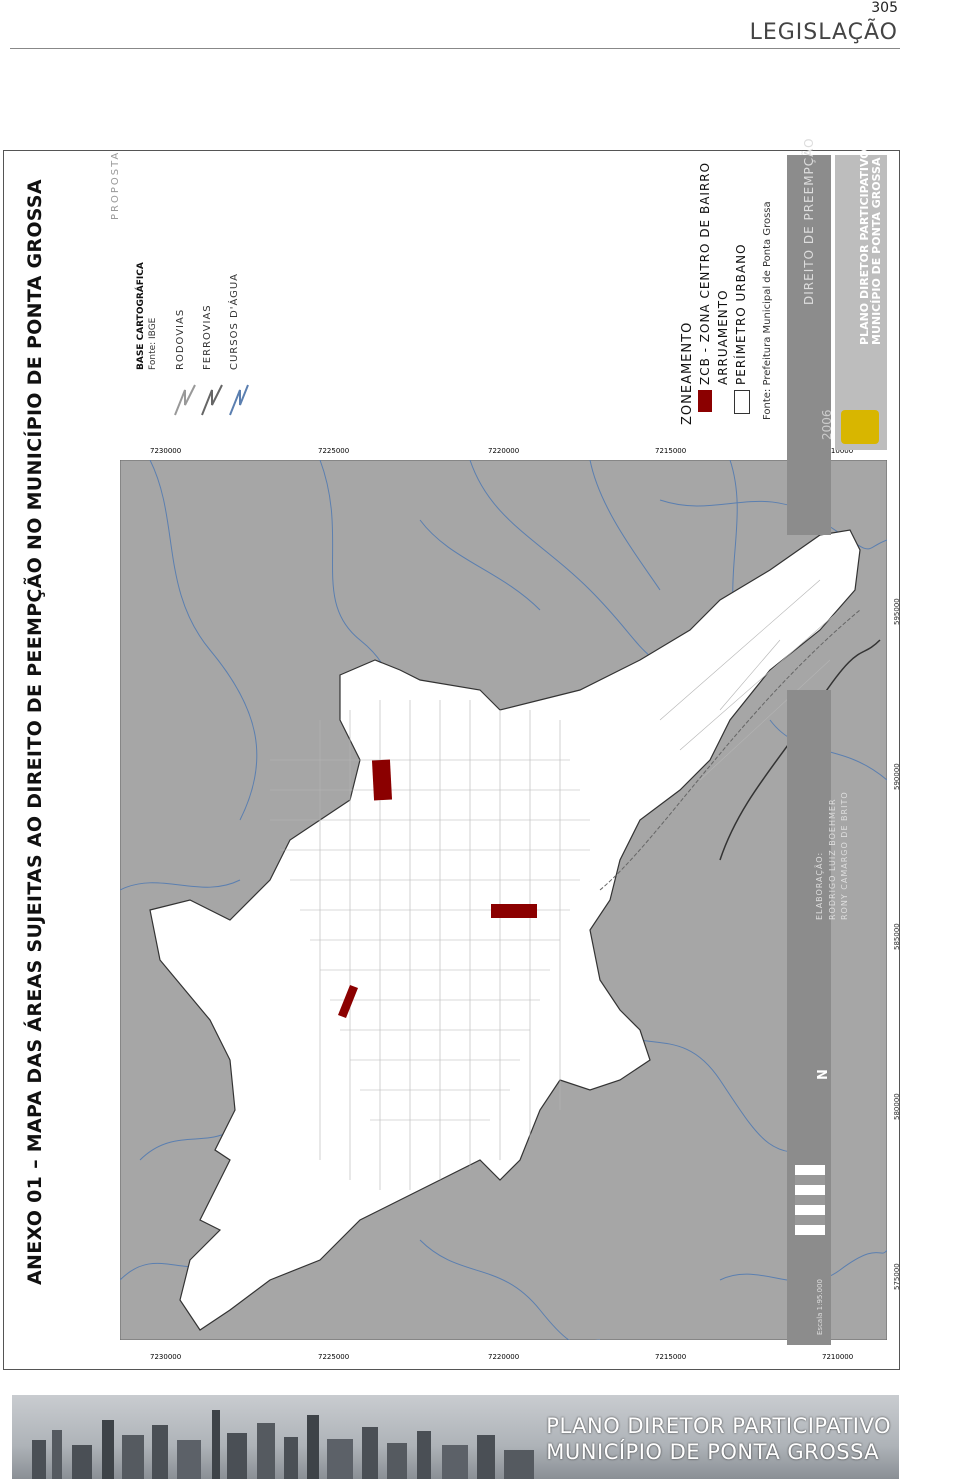  Describe the element at coordinates (115, 185) in the screenshot. I see `status-label: PROPOSTA` at that location.